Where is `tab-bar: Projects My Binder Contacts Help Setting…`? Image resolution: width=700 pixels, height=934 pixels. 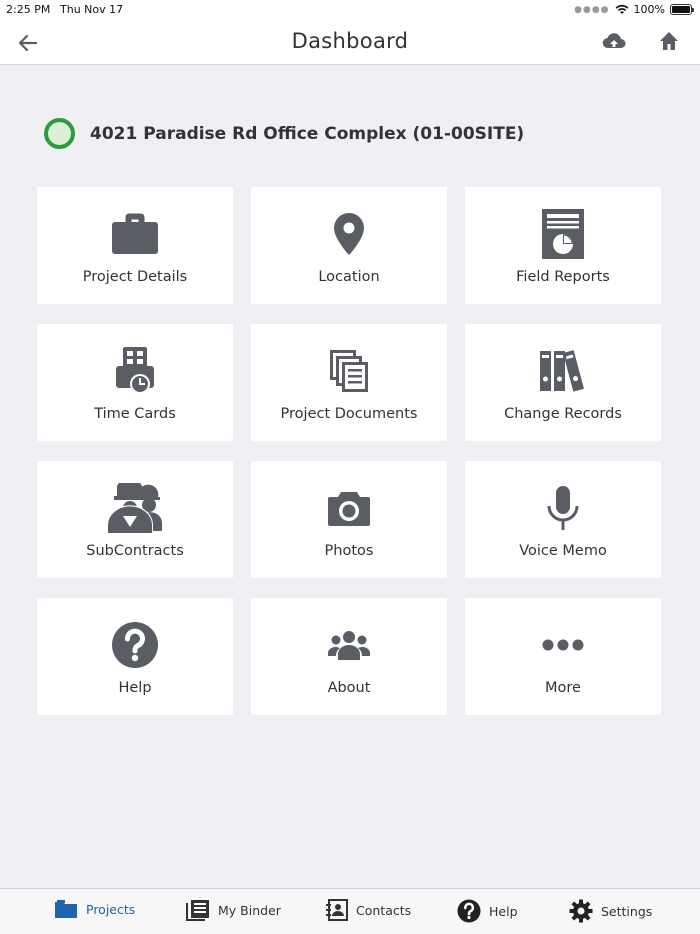
tab-bar: Projects My Binder Contacts Help Setting… is located at coordinates (350, 911).